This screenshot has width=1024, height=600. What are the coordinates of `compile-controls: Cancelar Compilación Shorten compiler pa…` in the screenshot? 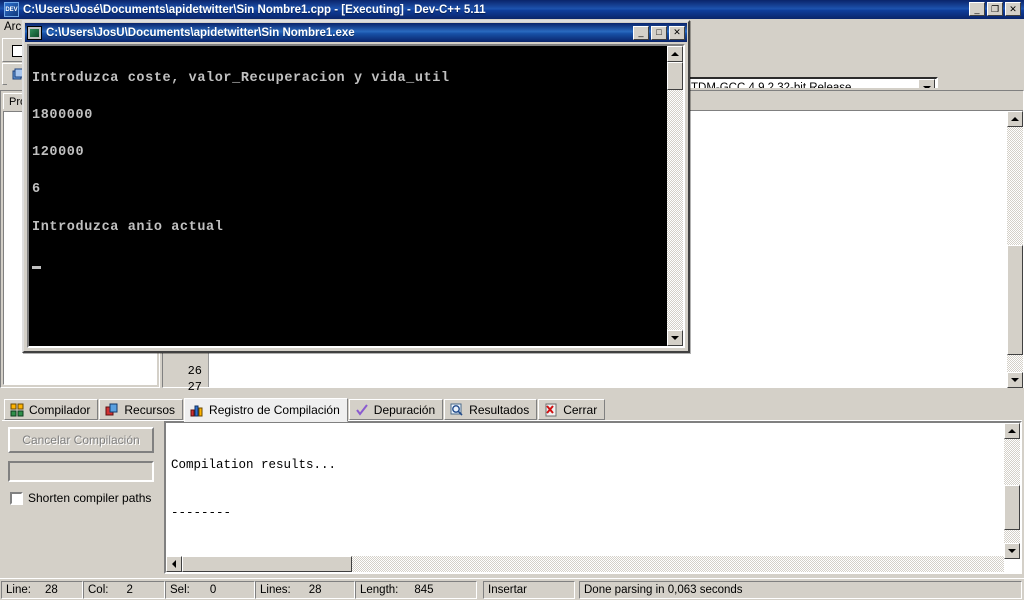 It's located at (81, 499).